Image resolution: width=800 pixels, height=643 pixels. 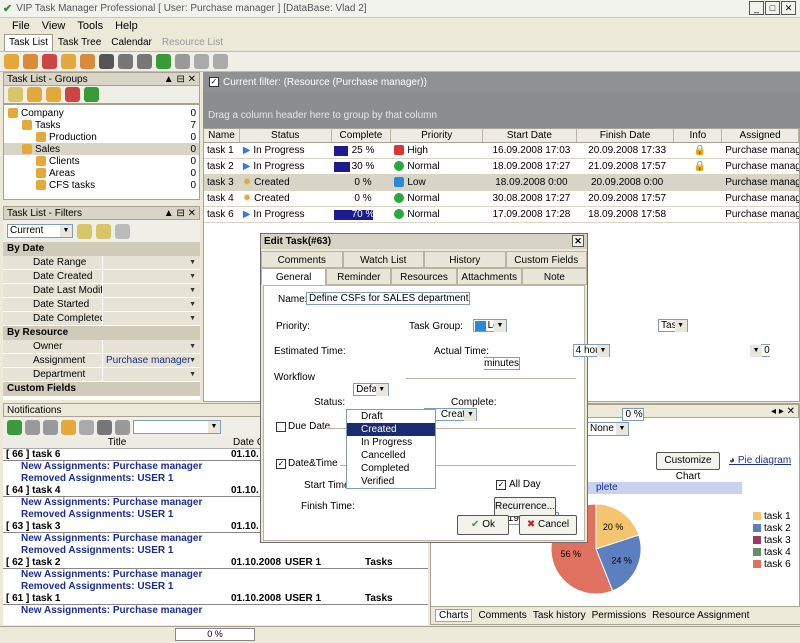 What do you see at coordinates (698, 135) in the screenshot?
I see `column-header: Info` at bounding box center [698, 135].